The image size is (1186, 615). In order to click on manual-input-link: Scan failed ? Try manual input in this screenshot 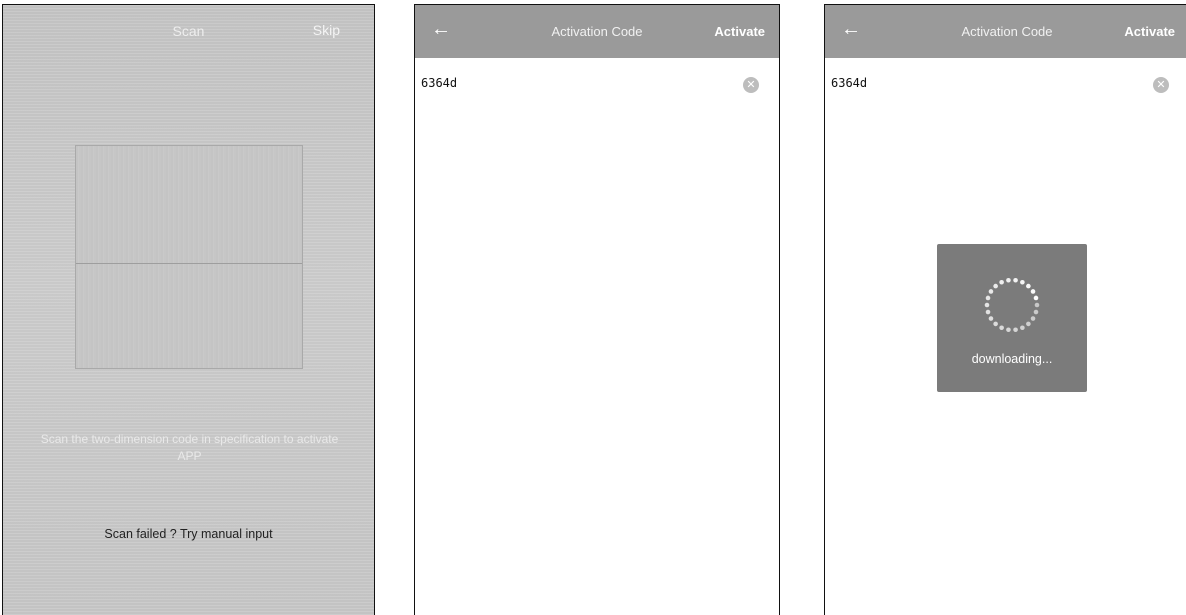, I will do `click(188, 534)`.